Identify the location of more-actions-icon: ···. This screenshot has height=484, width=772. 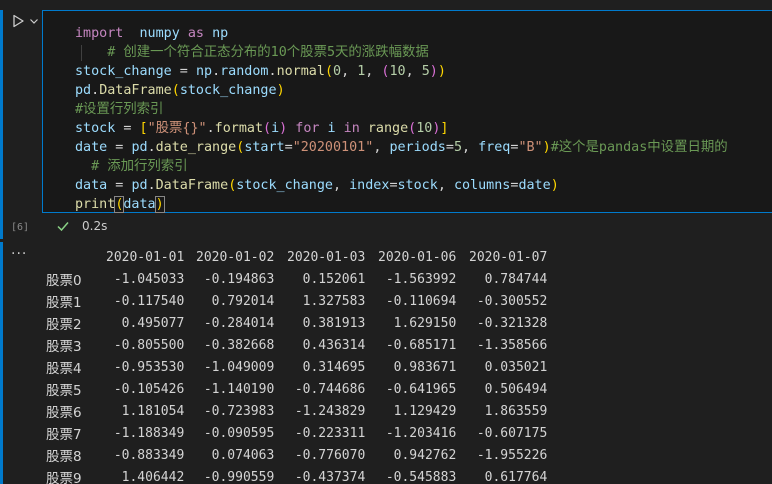
(19, 254).